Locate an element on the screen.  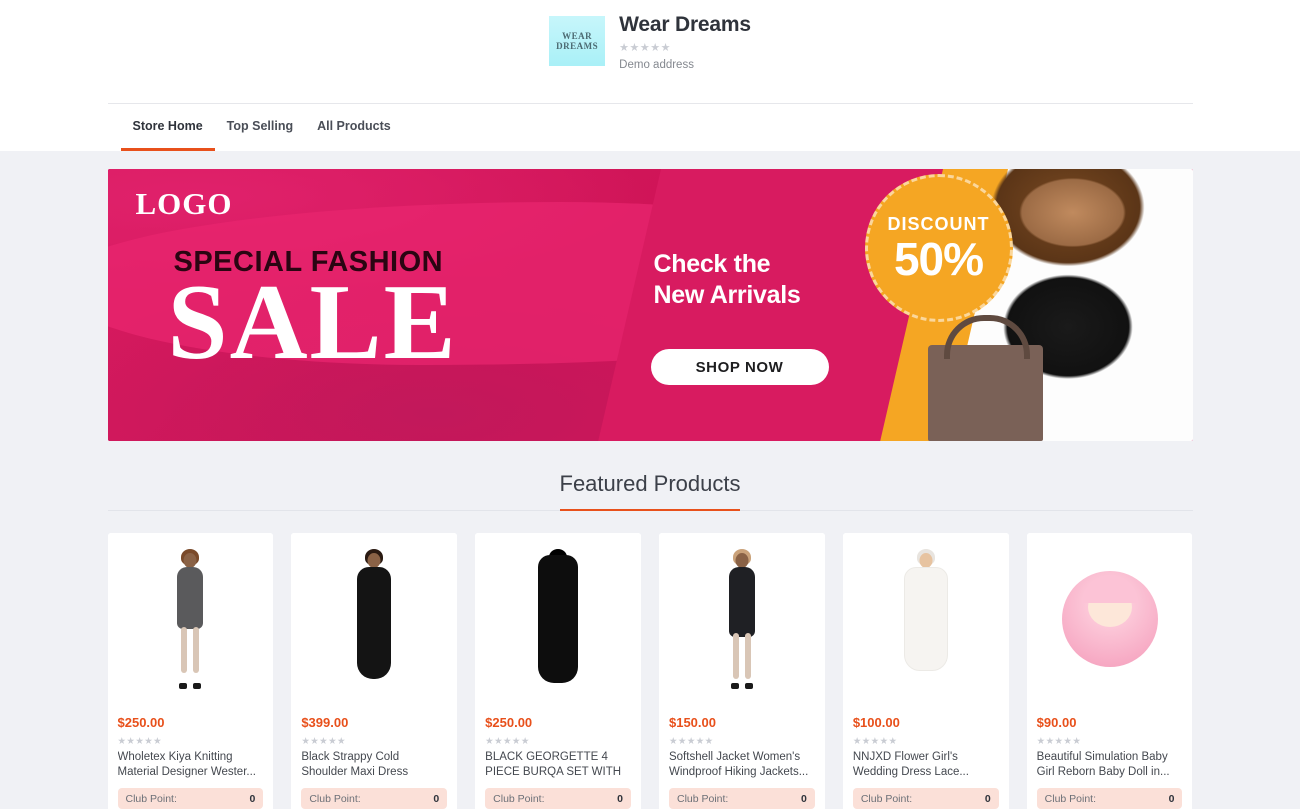
store-nav: Store Home Top Selling All Products is located at coordinates (650, 127).